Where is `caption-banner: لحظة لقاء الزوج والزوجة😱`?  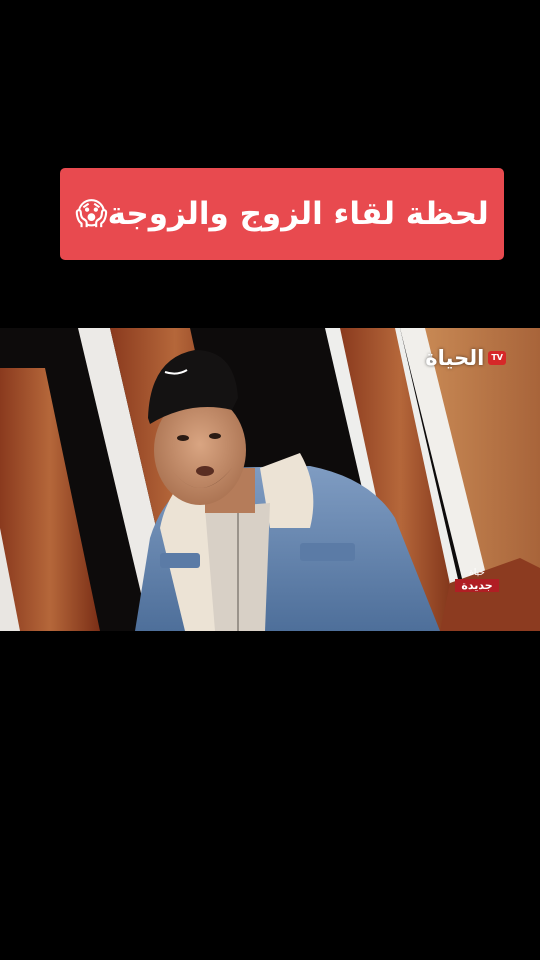
caption-banner: لحظة لقاء الزوج والزوجة😱 is located at coordinates (282, 214).